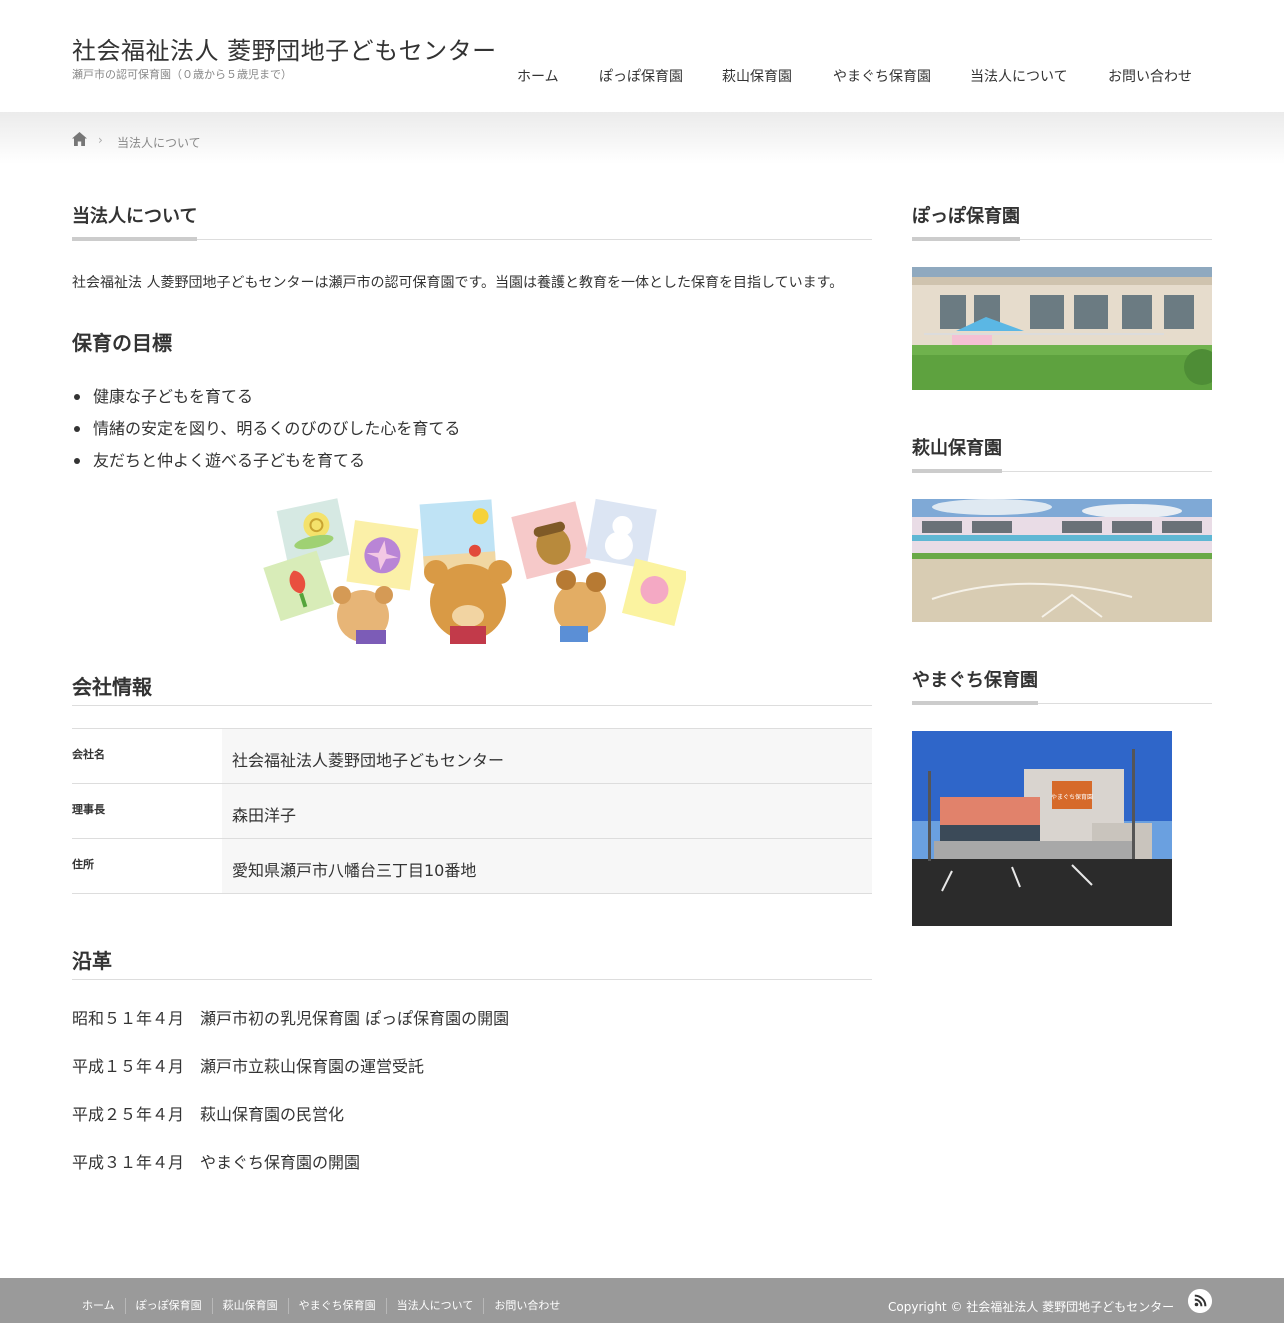 This screenshot has height=1323, width=1284. I want to click on table-row: 理事長 森田洋子, so click(472, 811).